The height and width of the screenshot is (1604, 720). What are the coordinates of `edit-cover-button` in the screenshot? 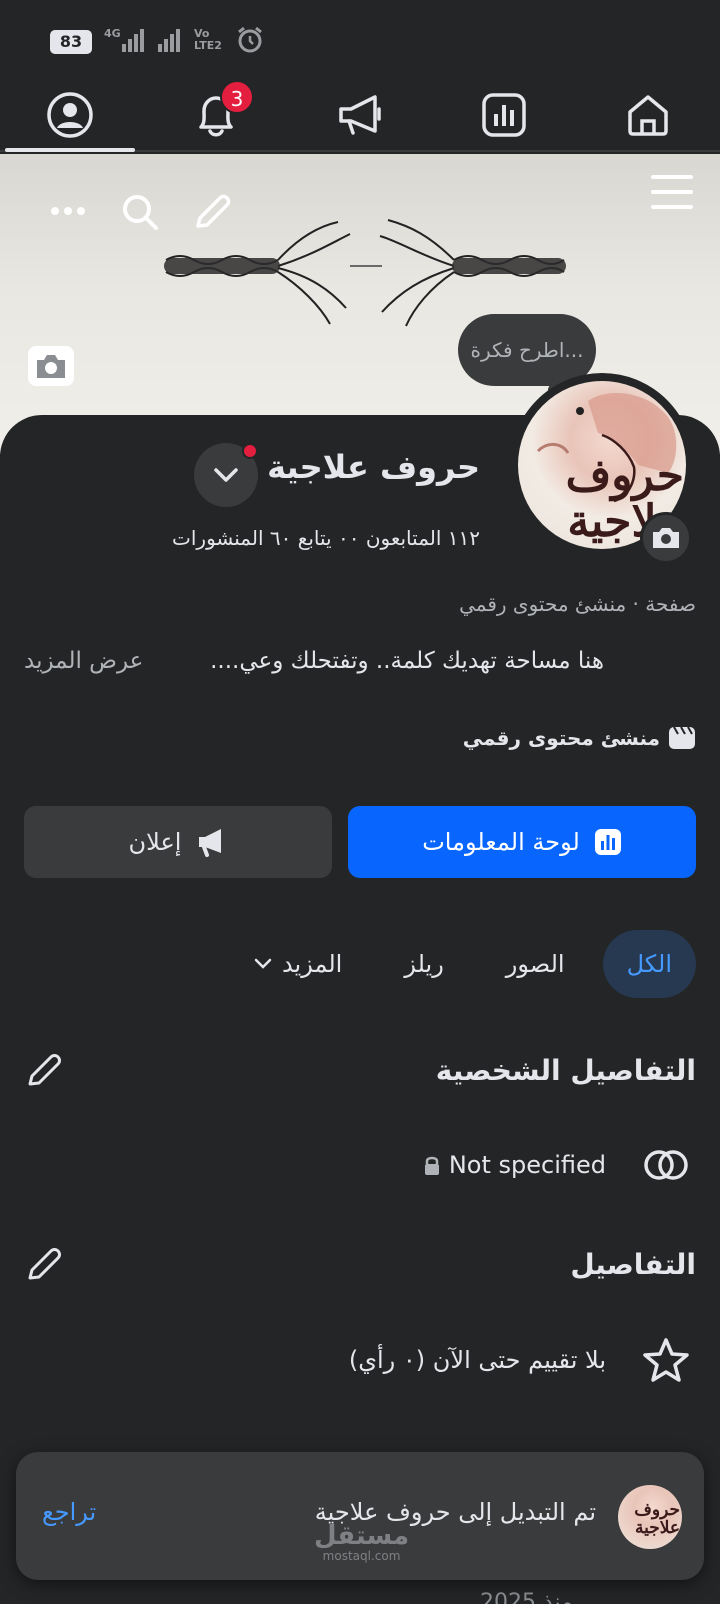 It's located at (212, 212).